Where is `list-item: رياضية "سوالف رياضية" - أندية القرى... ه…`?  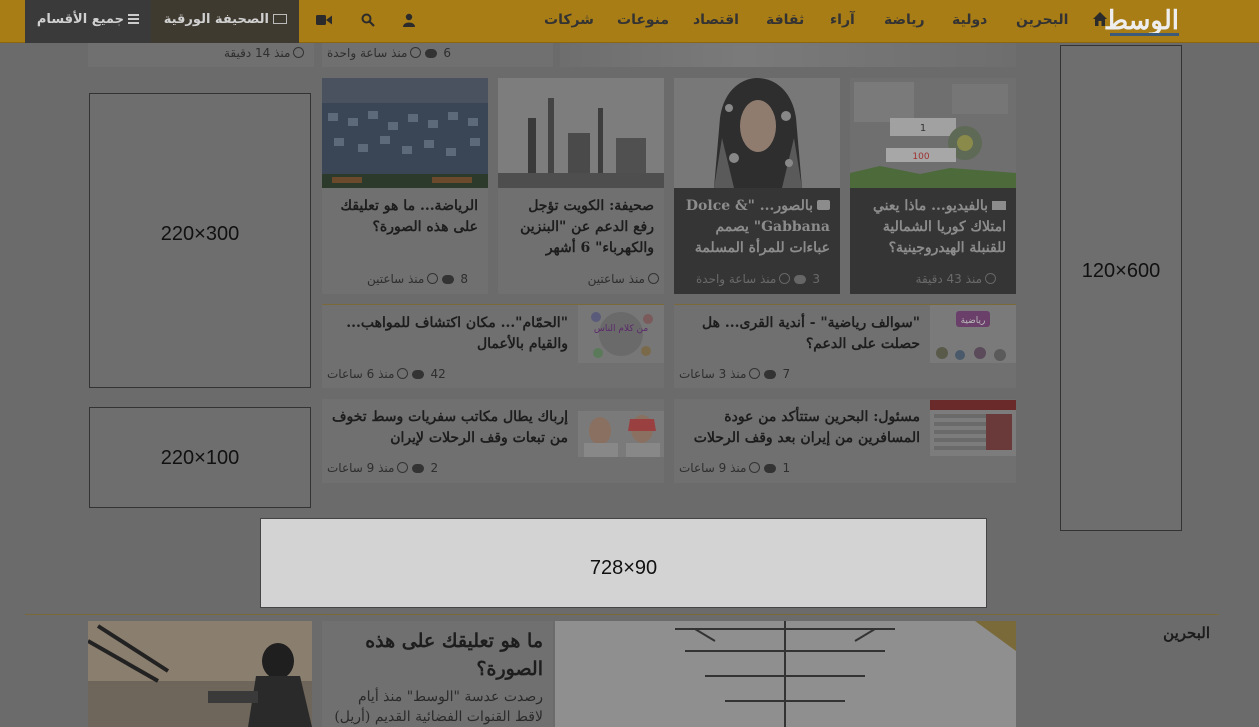
list-item: رياضية "سوالف رياضية" - أندية القرى... ه… is located at coordinates (845, 346).